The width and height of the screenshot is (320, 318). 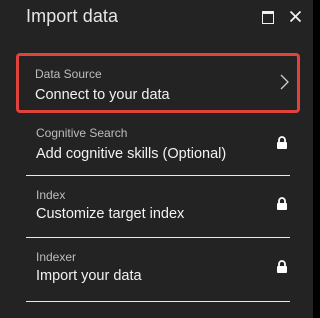 What do you see at coordinates (268, 17) in the screenshot?
I see `maximize-button` at bounding box center [268, 17].